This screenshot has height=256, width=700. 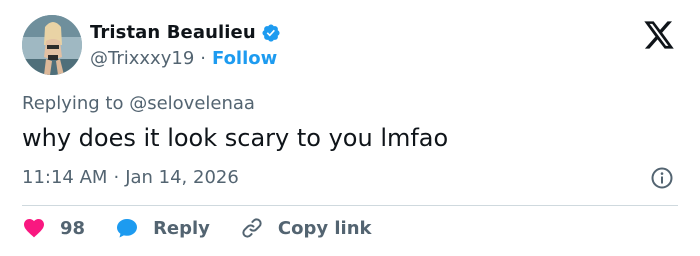 I want to click on avatar-image, so click(x=52, y=45).